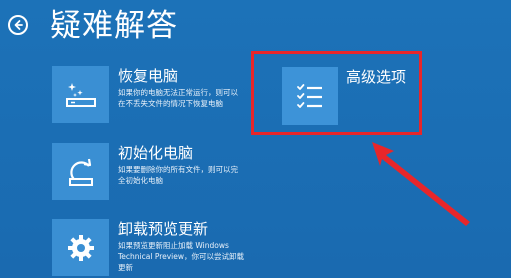 The height and width of the screenshot is (278, 511). Describe the element at coordinates (173, 245) in the screenshot. I see `uninstall-desc-line: 如果预览更新阻止加载 Windows` at that location.